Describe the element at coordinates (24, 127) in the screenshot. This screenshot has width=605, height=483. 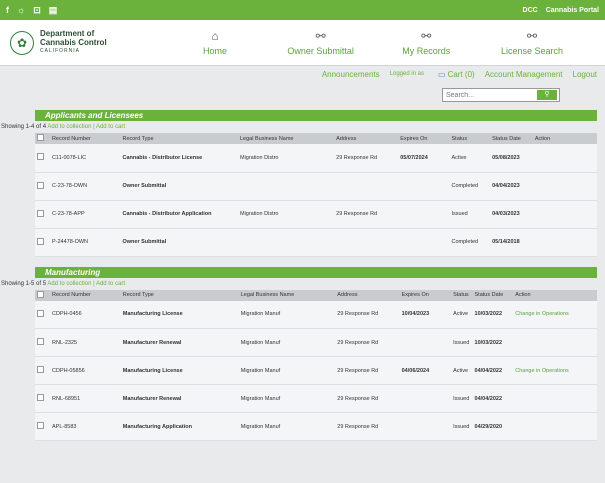
I see `showing-count: Showing 1-4 of 4` at that location.